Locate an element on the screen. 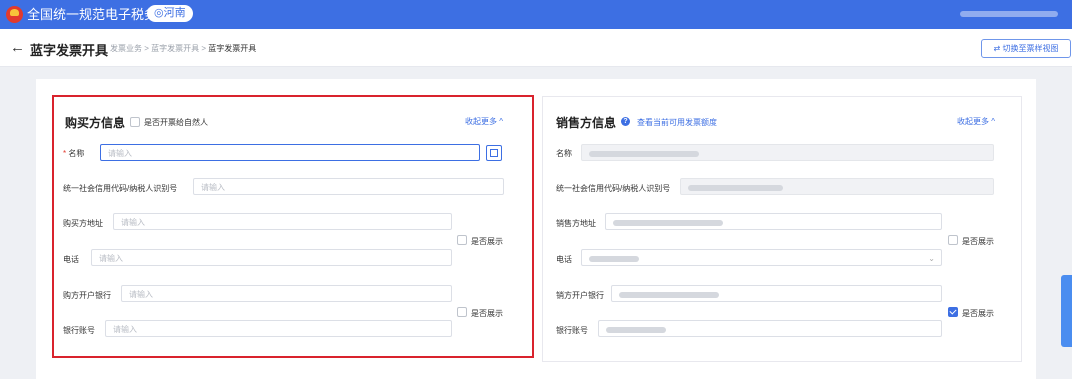  user-menu is located at coordinates (1007, 14).